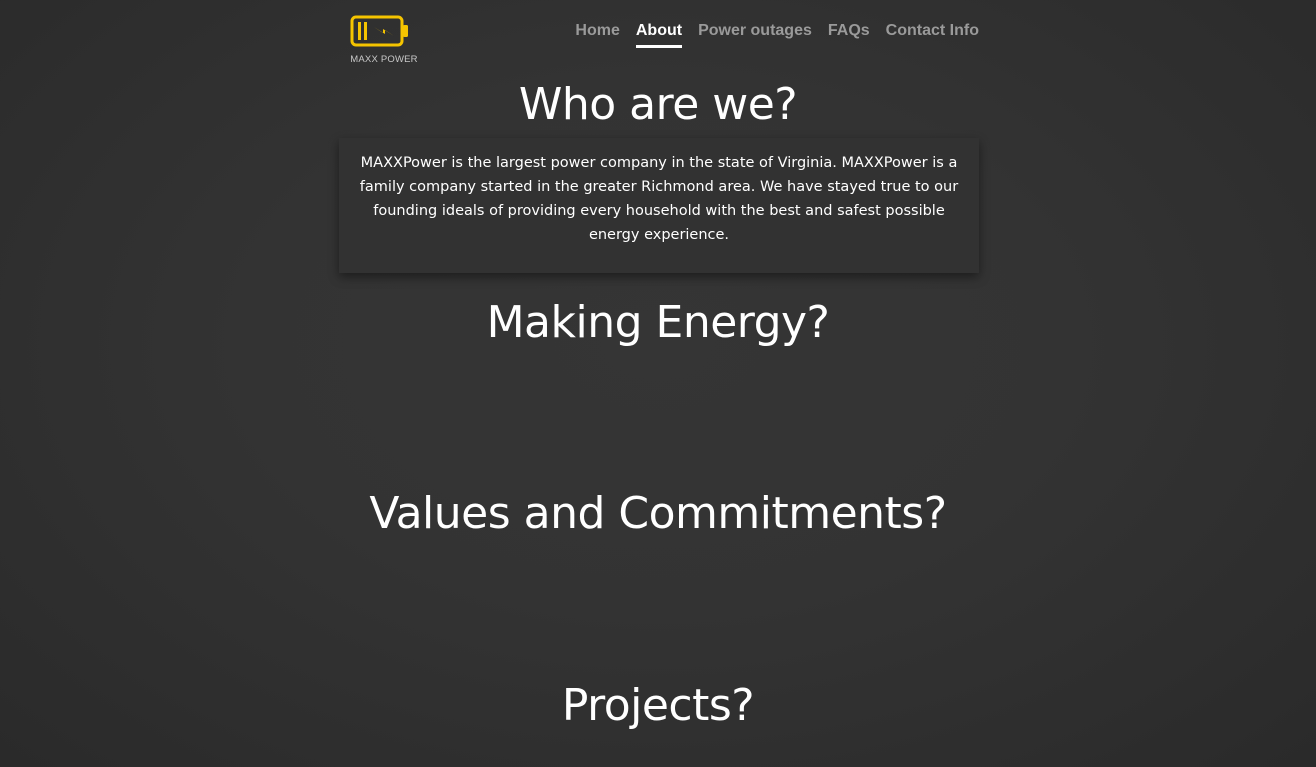  I want to click on nav-about: About, so click(659, 35).